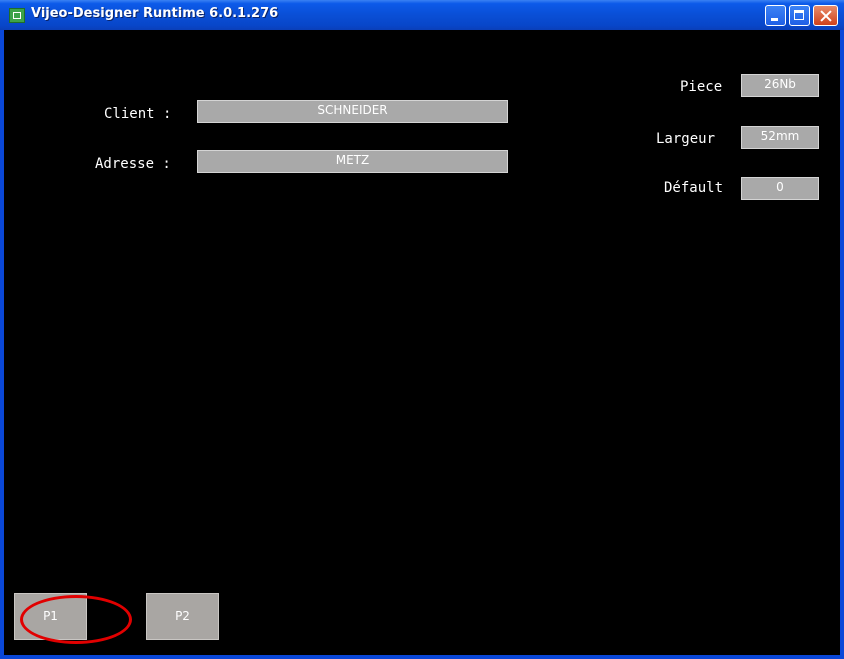 The image size is (844, 659). I want to click on piece-label: Piece, so click(701, 87).